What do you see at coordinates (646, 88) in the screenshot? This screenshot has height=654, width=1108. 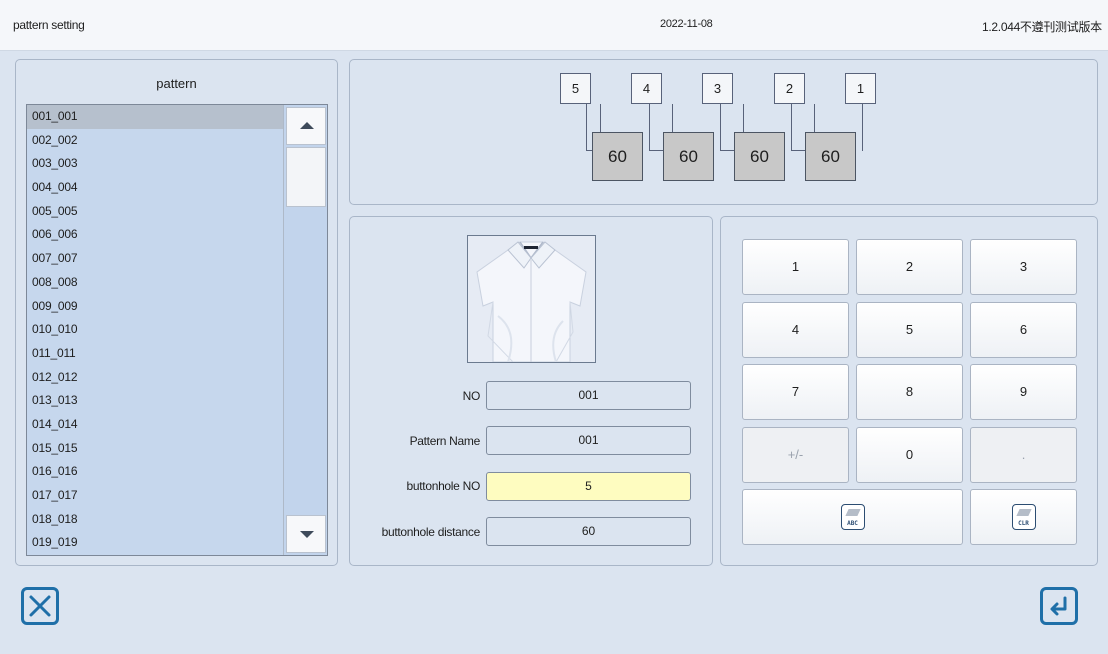 I see `buttonhole-number-box: 4` at bounding box center [646, 88].